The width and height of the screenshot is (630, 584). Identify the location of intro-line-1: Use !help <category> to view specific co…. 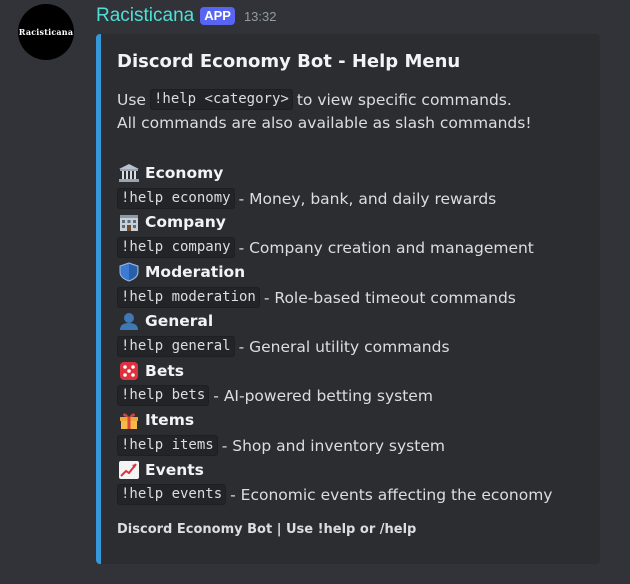
(314, 99).